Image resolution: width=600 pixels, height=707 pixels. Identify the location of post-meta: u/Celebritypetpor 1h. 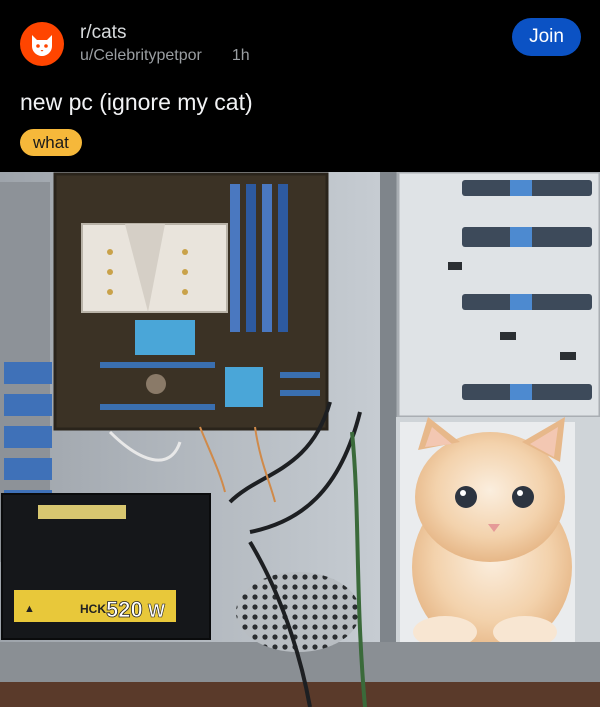
(165, 56).